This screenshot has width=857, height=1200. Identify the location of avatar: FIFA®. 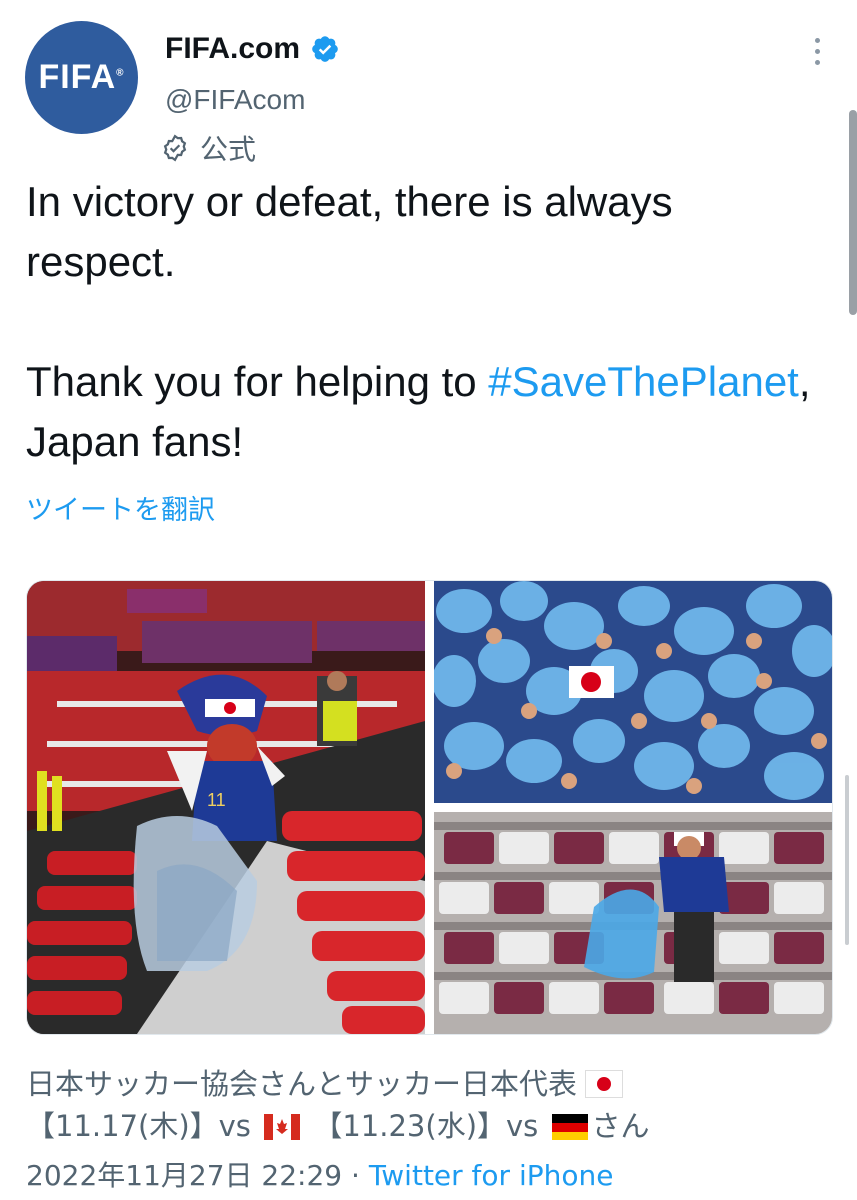
(81, 77).